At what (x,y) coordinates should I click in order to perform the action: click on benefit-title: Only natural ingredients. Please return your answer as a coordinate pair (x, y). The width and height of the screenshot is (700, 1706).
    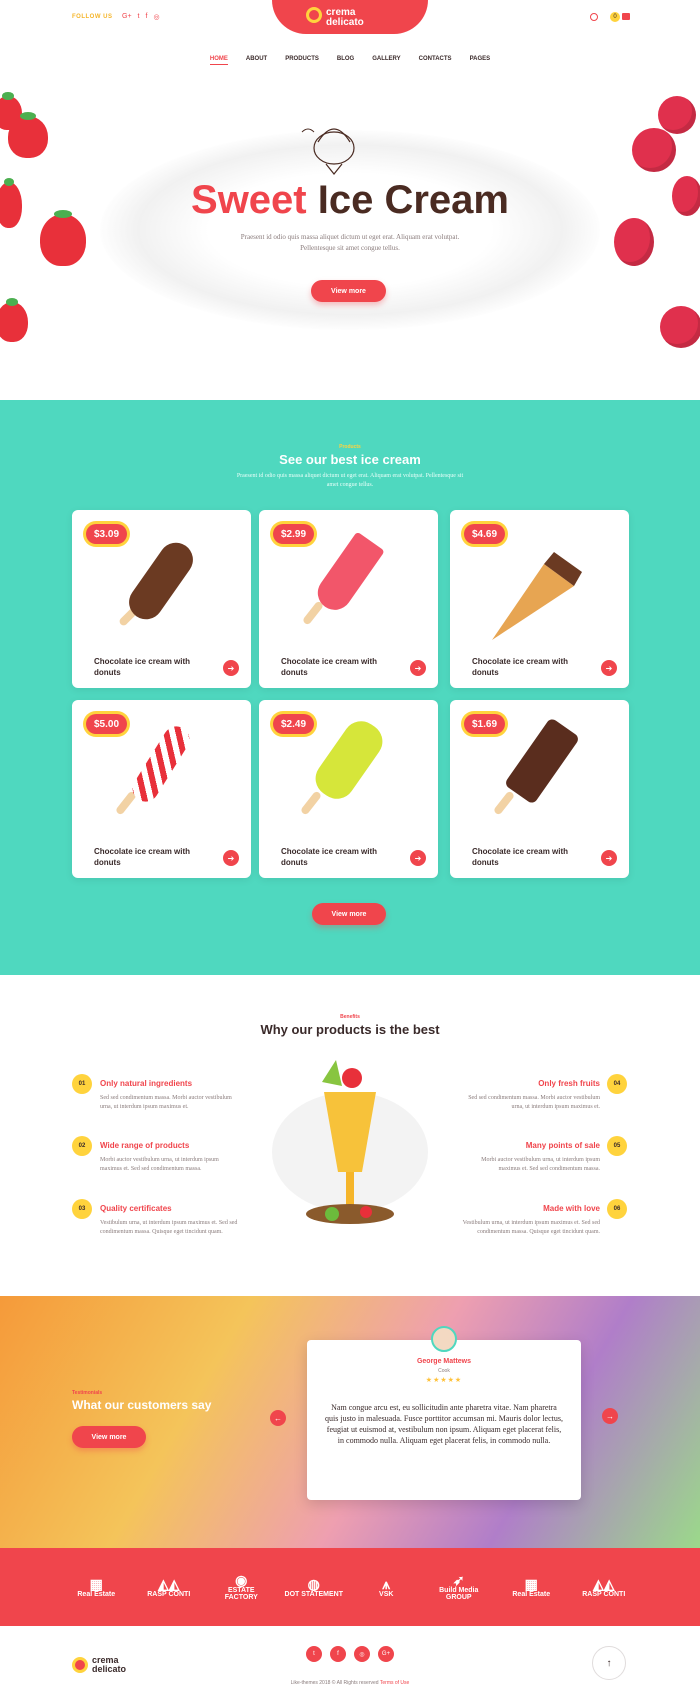
    Looking at the image, I should click on (146, 1083).